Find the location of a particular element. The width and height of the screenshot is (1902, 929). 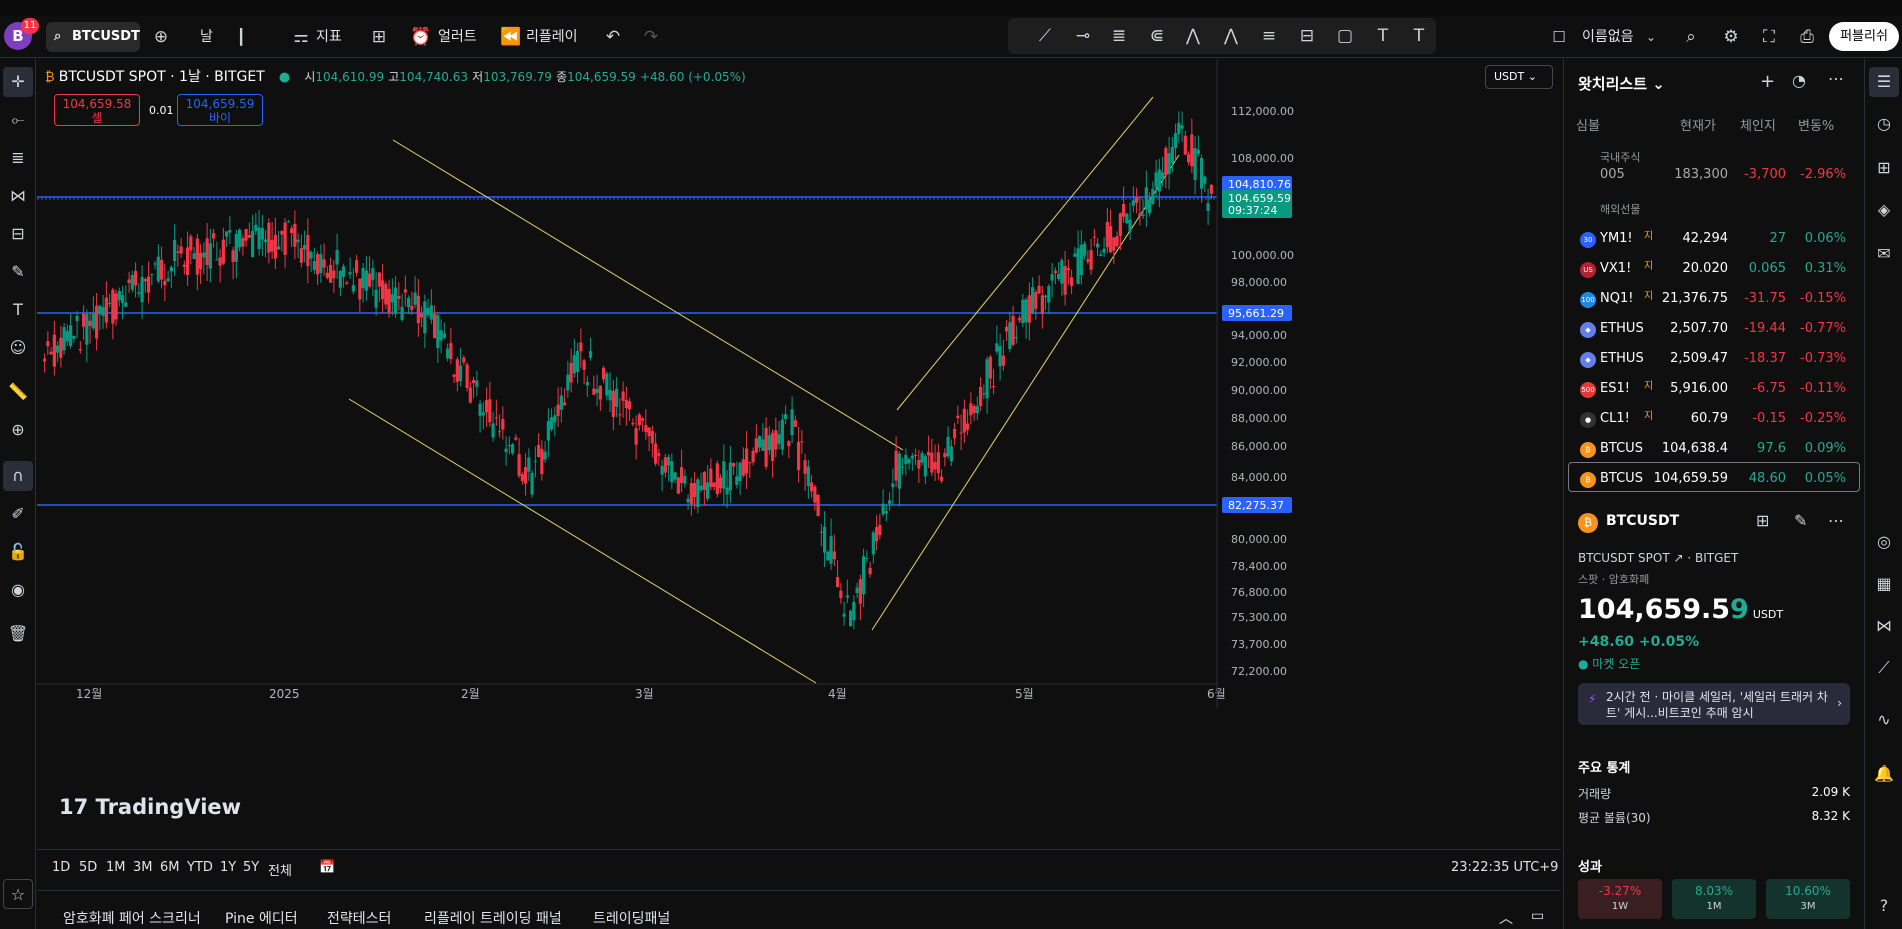

watchlist-row: US VX1! 지 20.020 0.065 0.31% is located at coordinates (1713, 269).